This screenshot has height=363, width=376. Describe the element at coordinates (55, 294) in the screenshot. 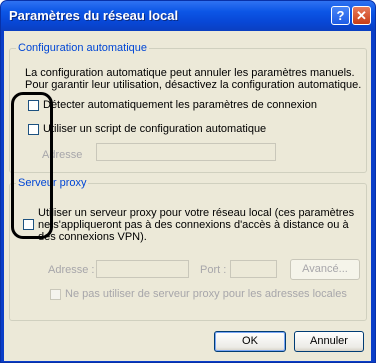

I see `bypass-local-checkbox` at that location.